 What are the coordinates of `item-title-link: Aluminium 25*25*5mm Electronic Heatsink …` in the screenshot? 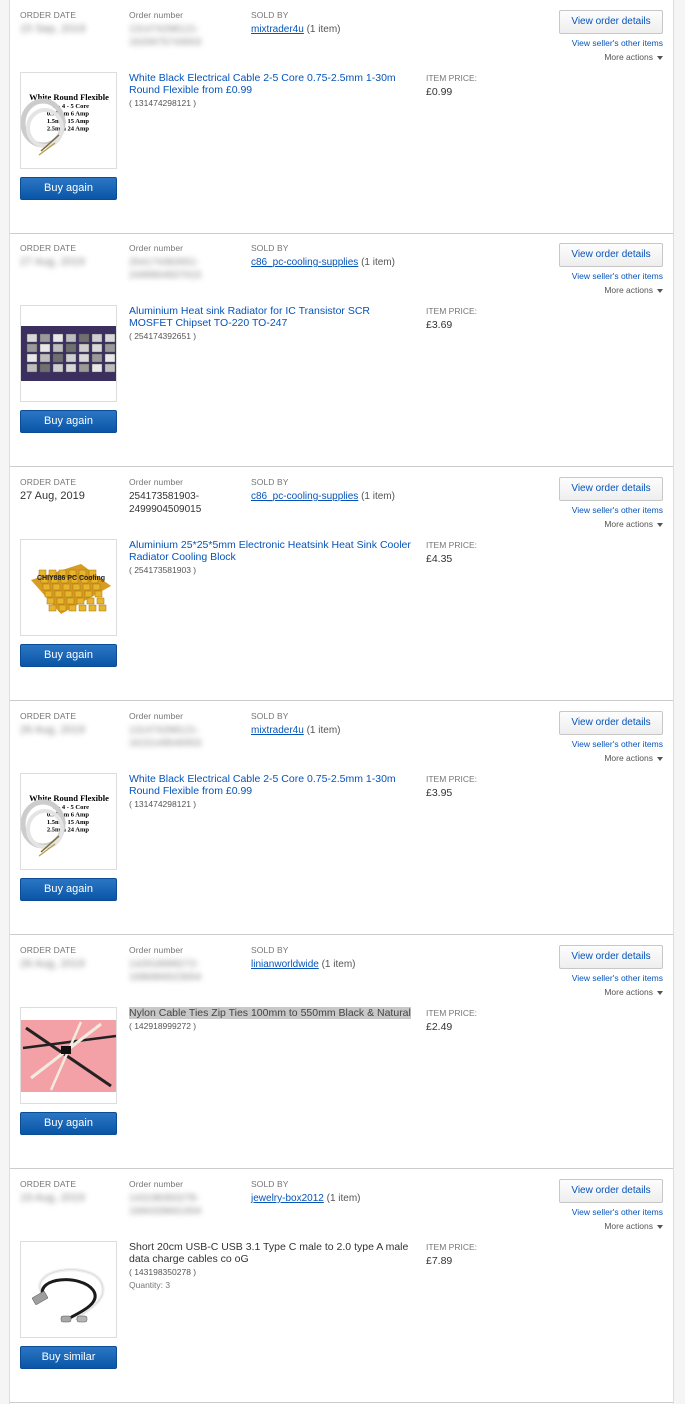 It's located at (271, 551).